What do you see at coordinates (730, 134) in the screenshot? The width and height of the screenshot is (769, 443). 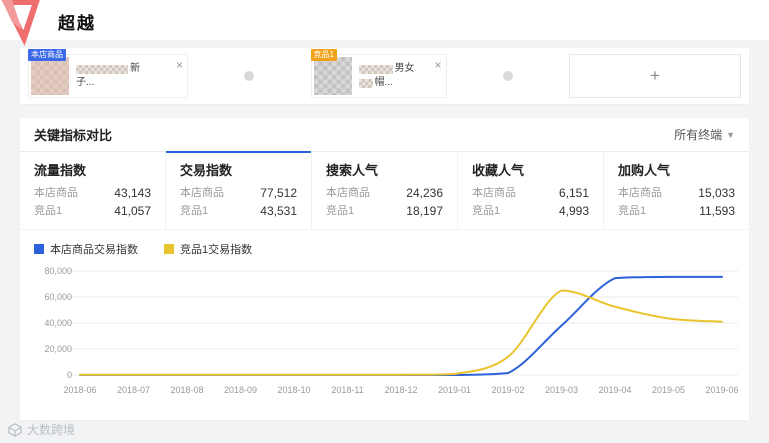 I see `chevron-down-icon: ▼` at bounding box center [730, 134].